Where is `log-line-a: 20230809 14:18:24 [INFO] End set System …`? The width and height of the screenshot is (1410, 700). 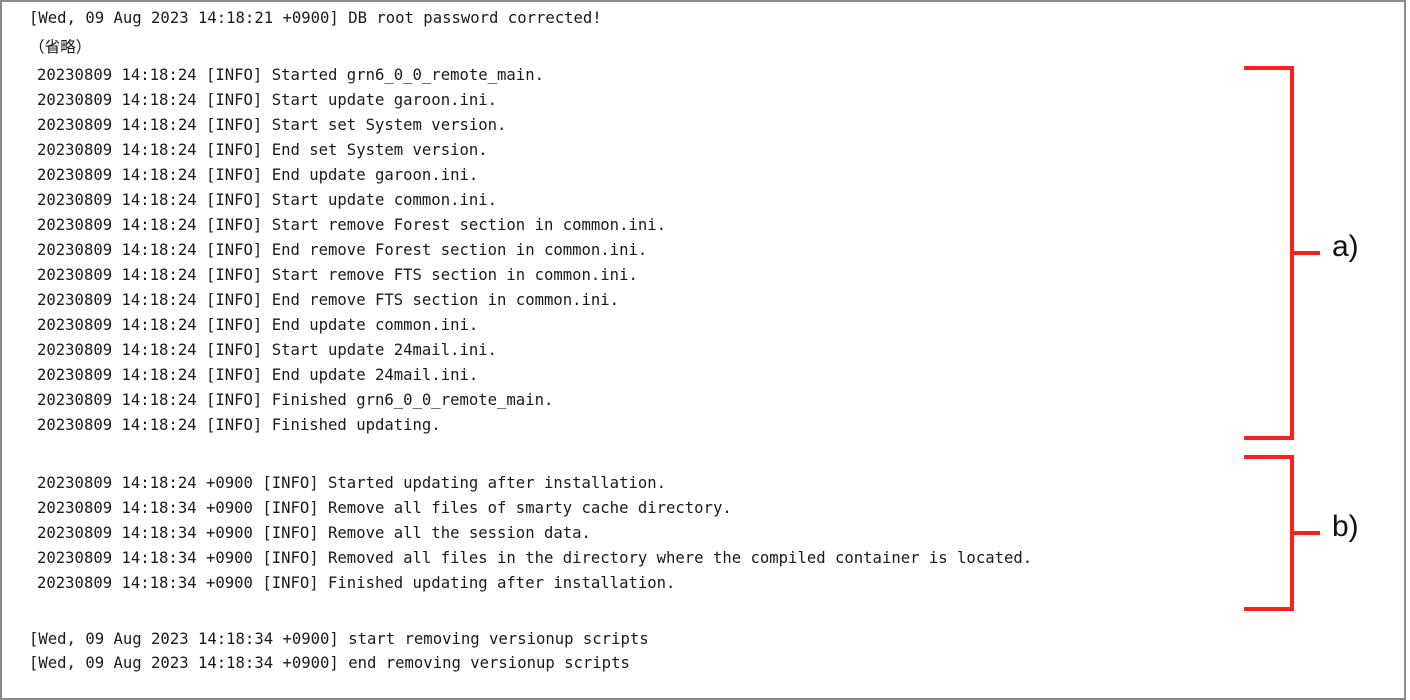
log-line-a: 20230809 14:18:24 [INFO] End set System … is located at coordinates (262, 150).